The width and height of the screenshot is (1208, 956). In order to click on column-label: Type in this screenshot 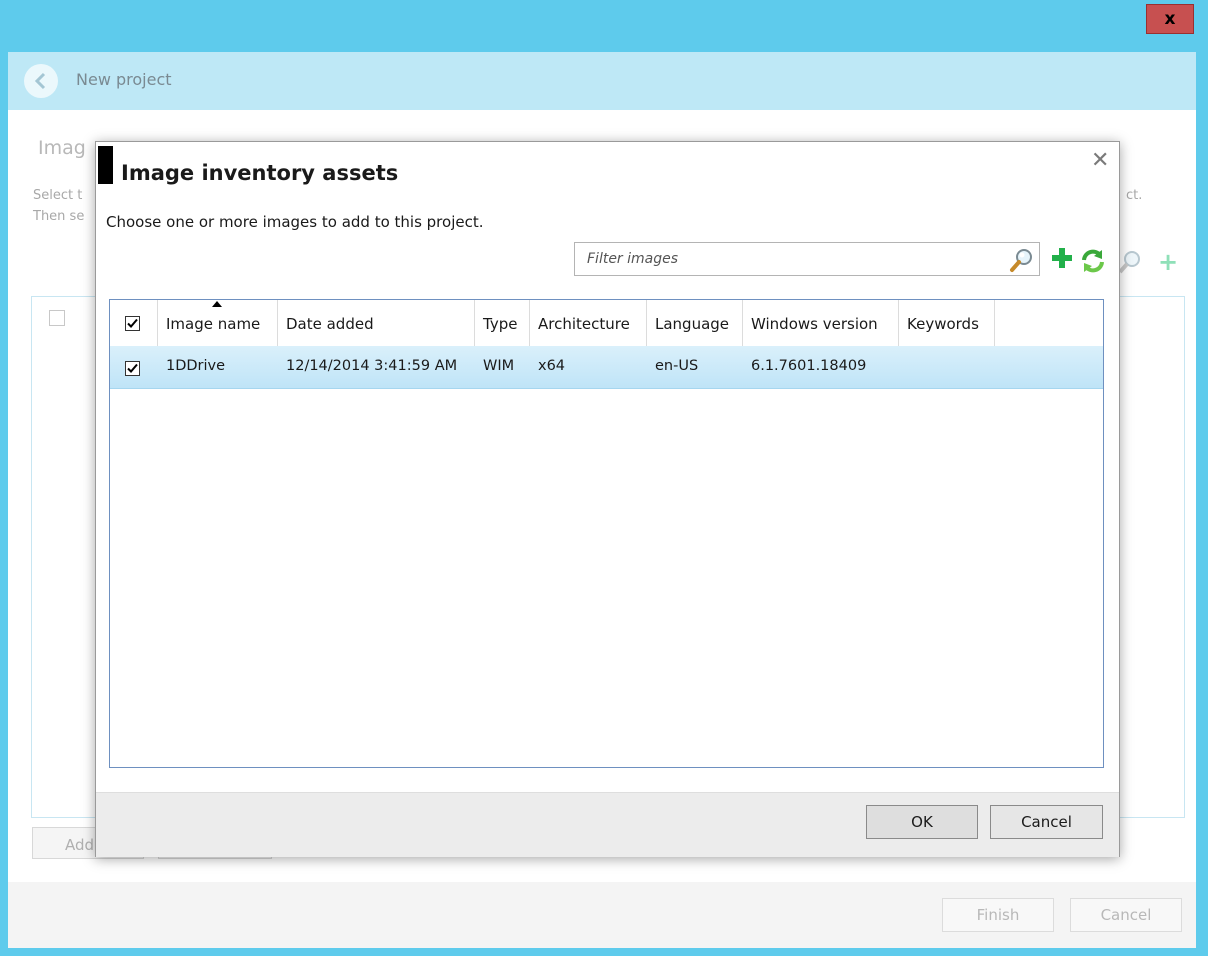, I will do `click(500, 324)`.